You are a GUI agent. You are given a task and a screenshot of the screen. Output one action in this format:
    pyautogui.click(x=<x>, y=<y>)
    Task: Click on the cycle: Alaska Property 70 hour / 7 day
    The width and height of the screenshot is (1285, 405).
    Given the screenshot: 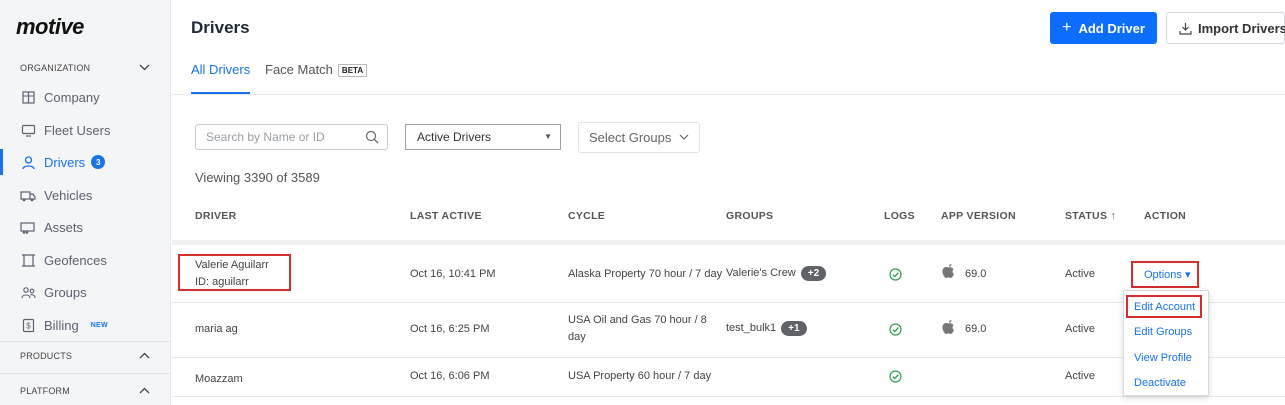 What is the action you would take?
    pyautogui.click(x=645, y=274)
    